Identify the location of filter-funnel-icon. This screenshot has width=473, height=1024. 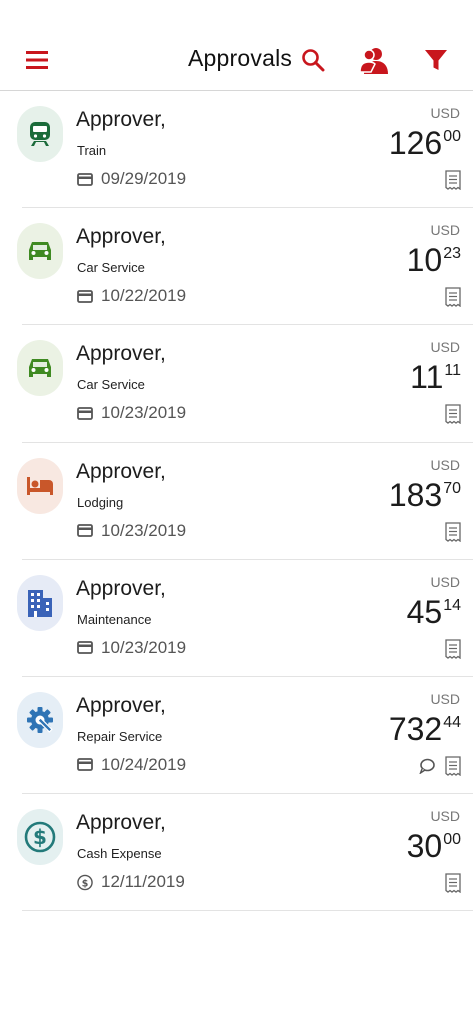
(436, 60).